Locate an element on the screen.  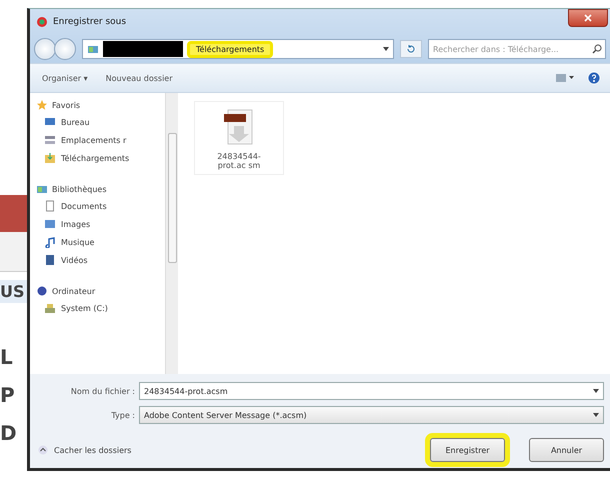
places-icon is located at coordinates (50, 140).